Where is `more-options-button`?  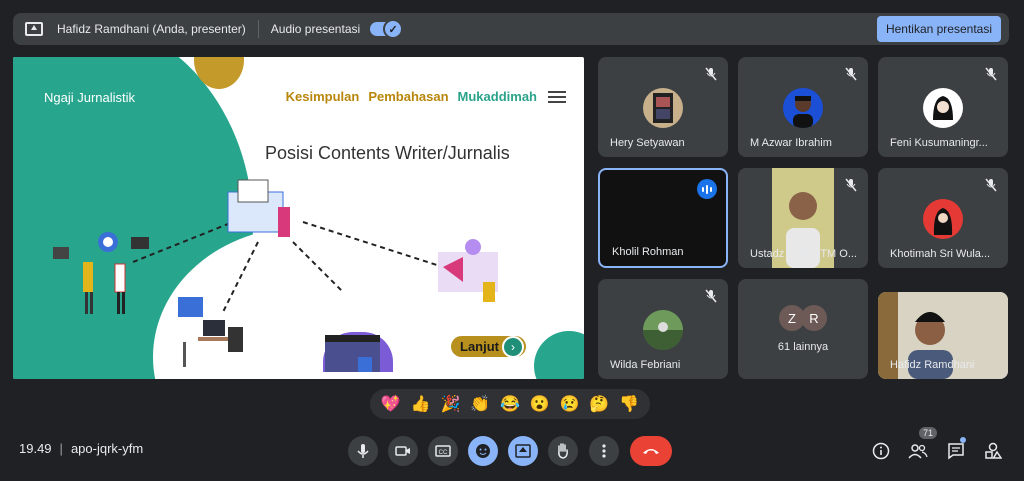
more-options-button is located at coordinates (604, 451).